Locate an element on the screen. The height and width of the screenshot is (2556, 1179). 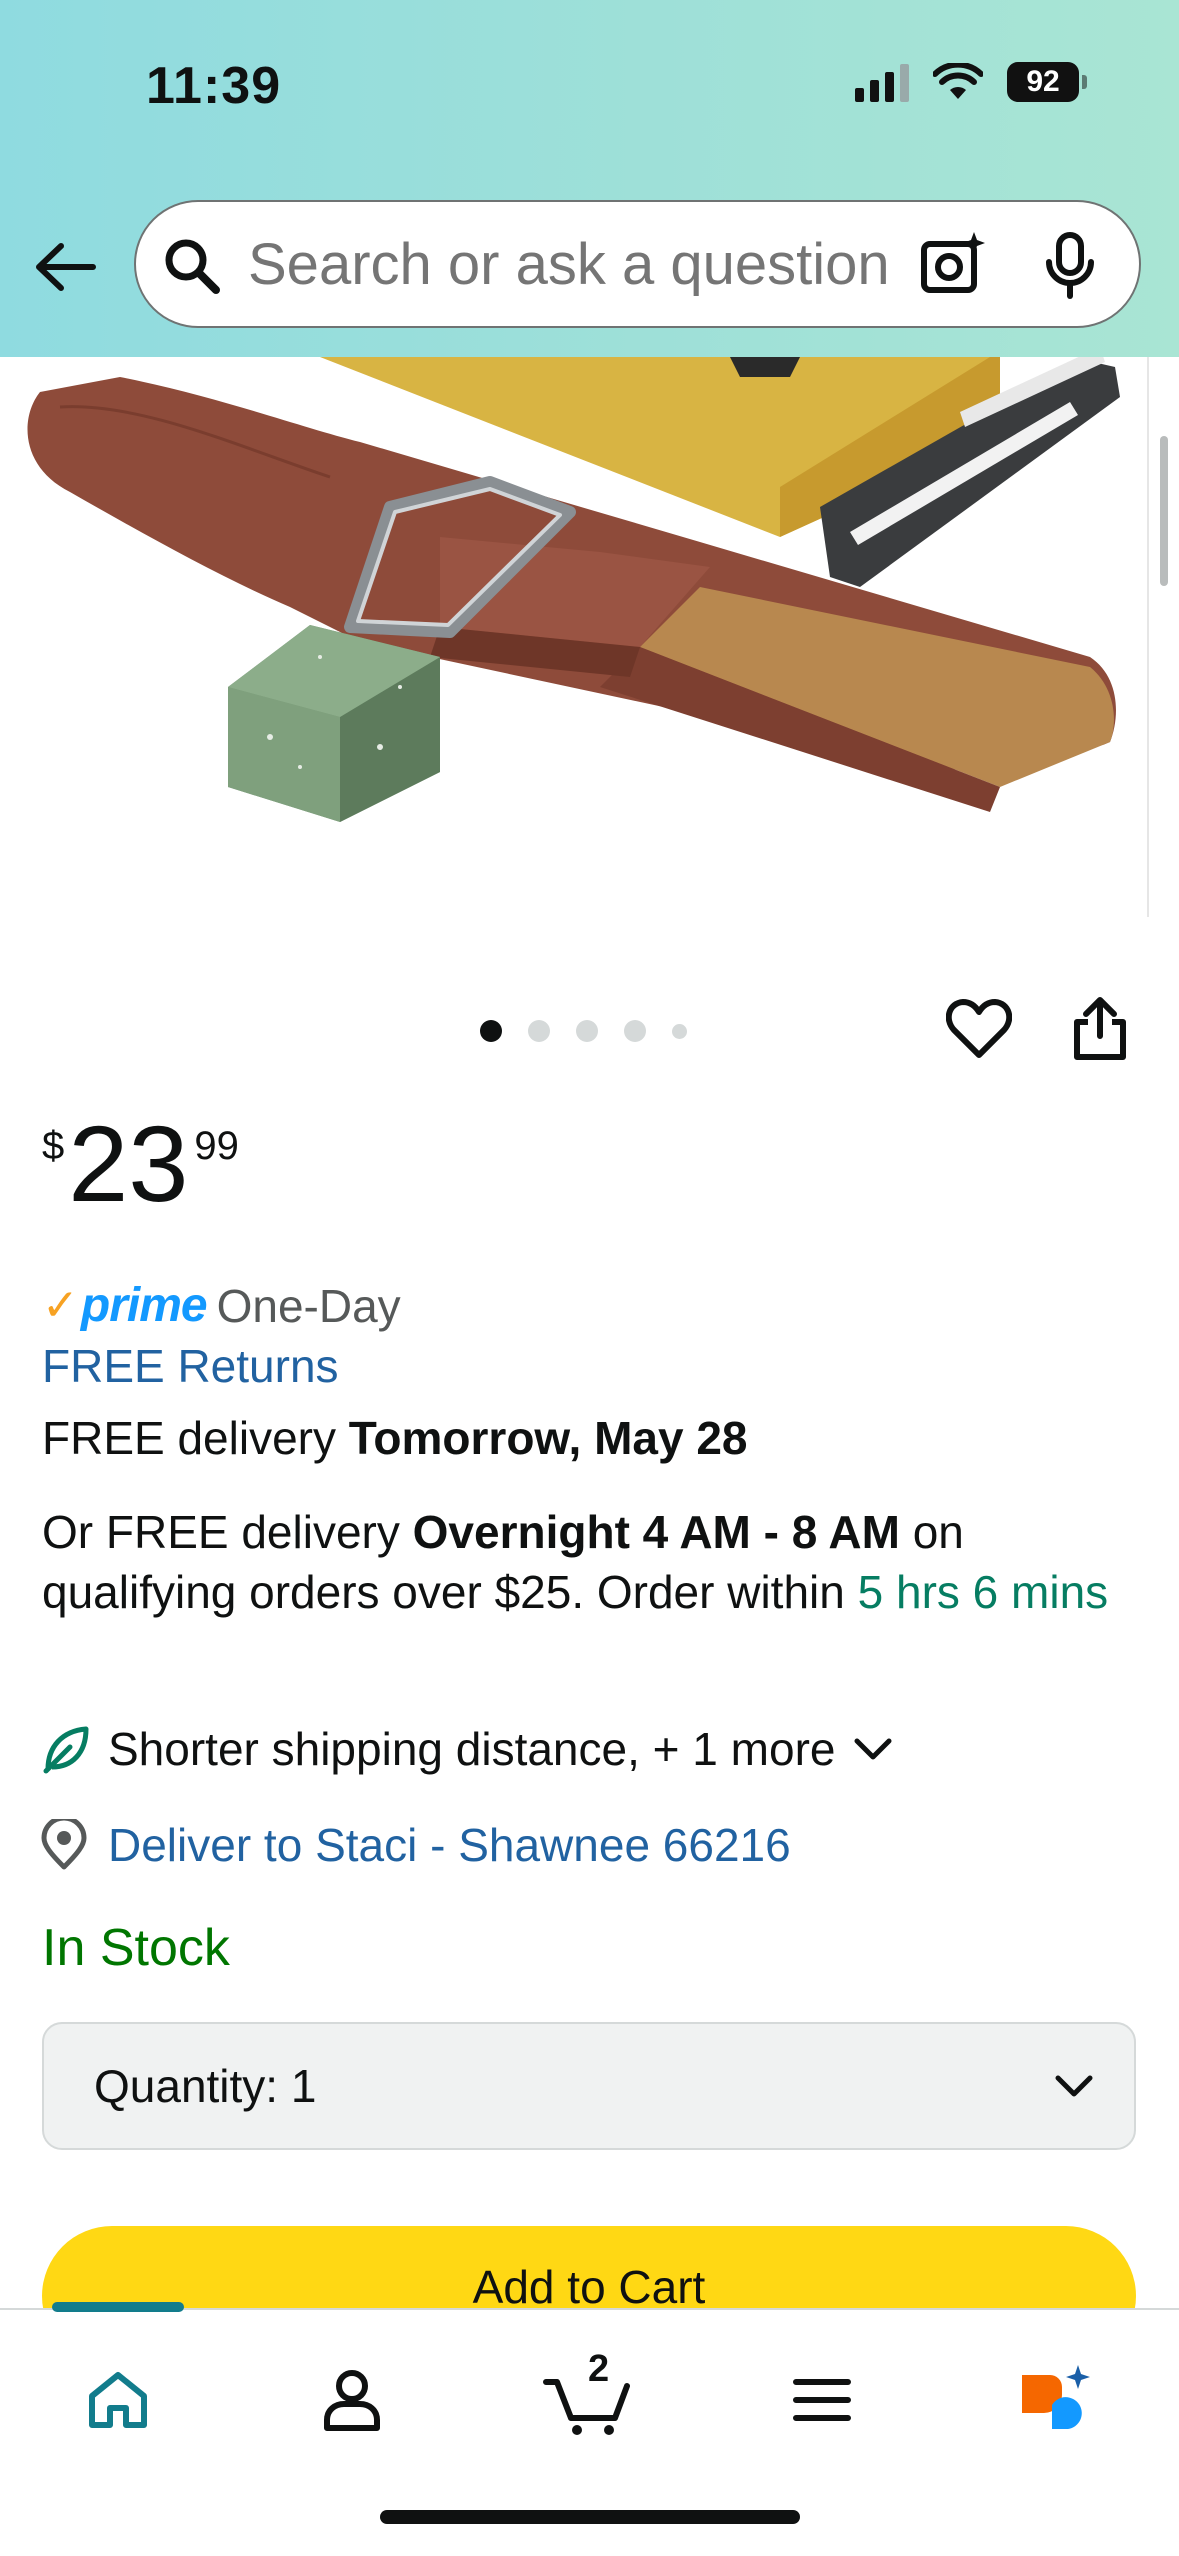
cart-count-badge: 2 is located at coordinates (599, 2369).